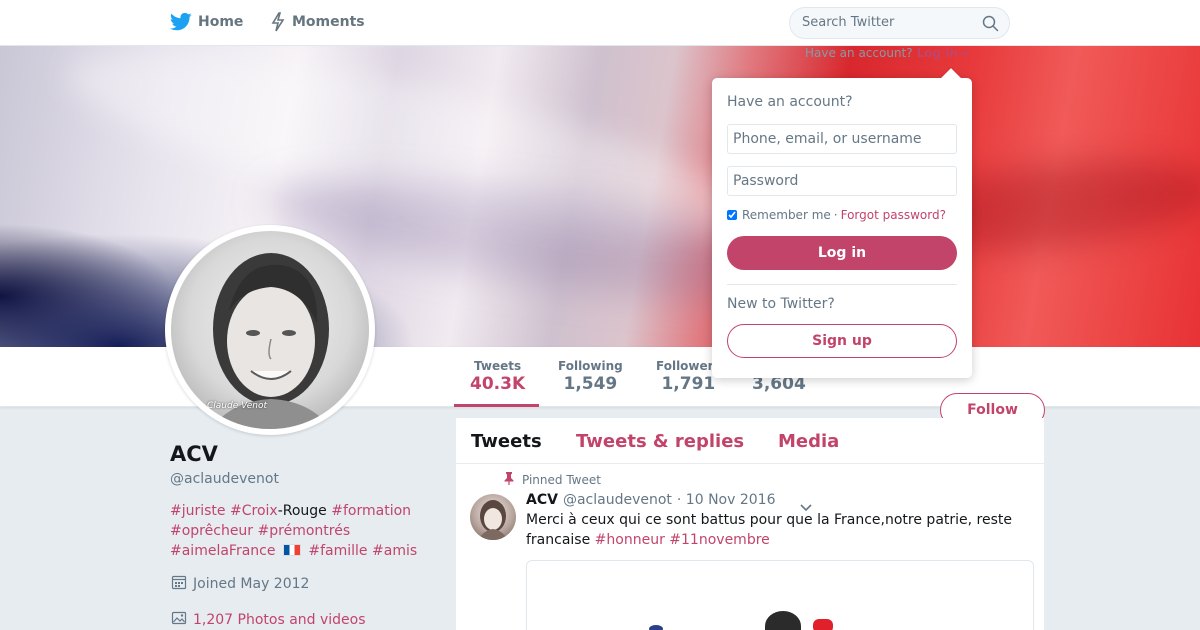  Describe the element at coordinates (542, 500) in the screenshot. I see `tweet-author-name: ACV` at that location.